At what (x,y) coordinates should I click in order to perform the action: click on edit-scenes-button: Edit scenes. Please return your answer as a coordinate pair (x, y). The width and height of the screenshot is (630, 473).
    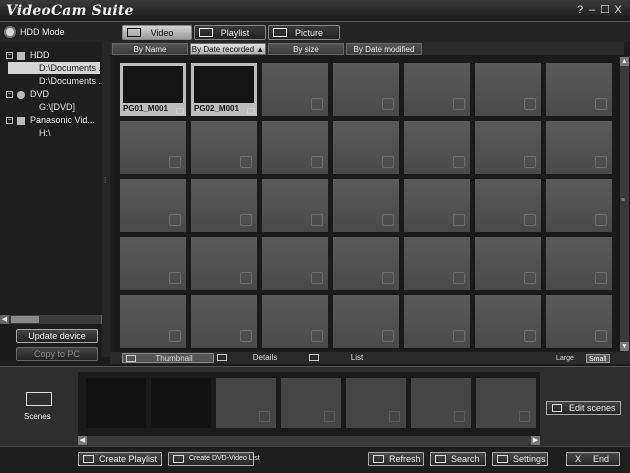
    Looking at the image, I should click on (583, 408).